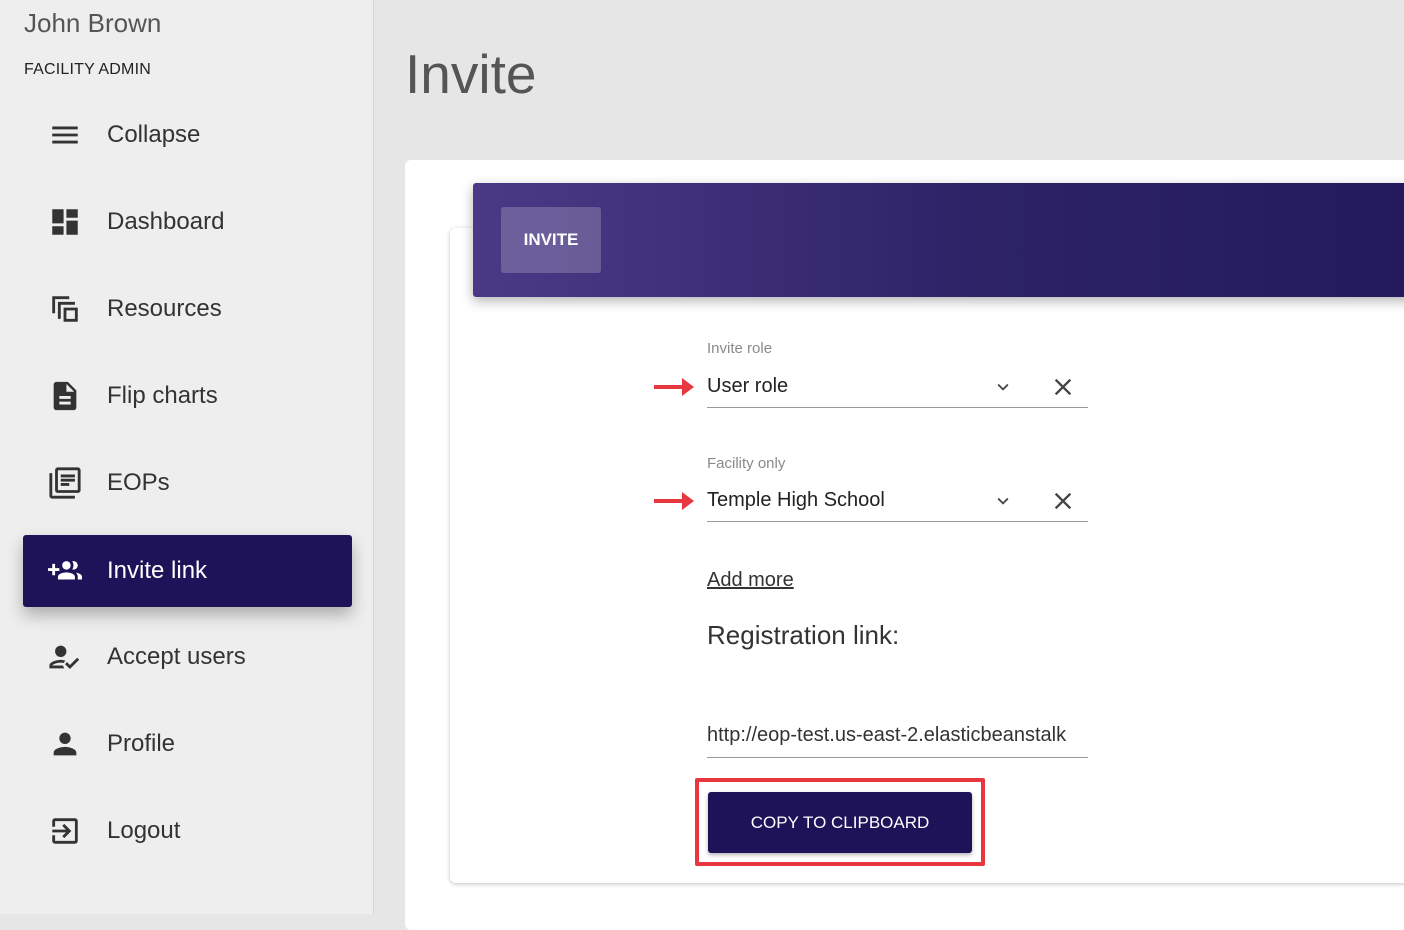  What do you see at coordinates (87, 69) in the screenshot?
I see `user-role: FACILITY ADMIN` at bounding box center [87, 69].